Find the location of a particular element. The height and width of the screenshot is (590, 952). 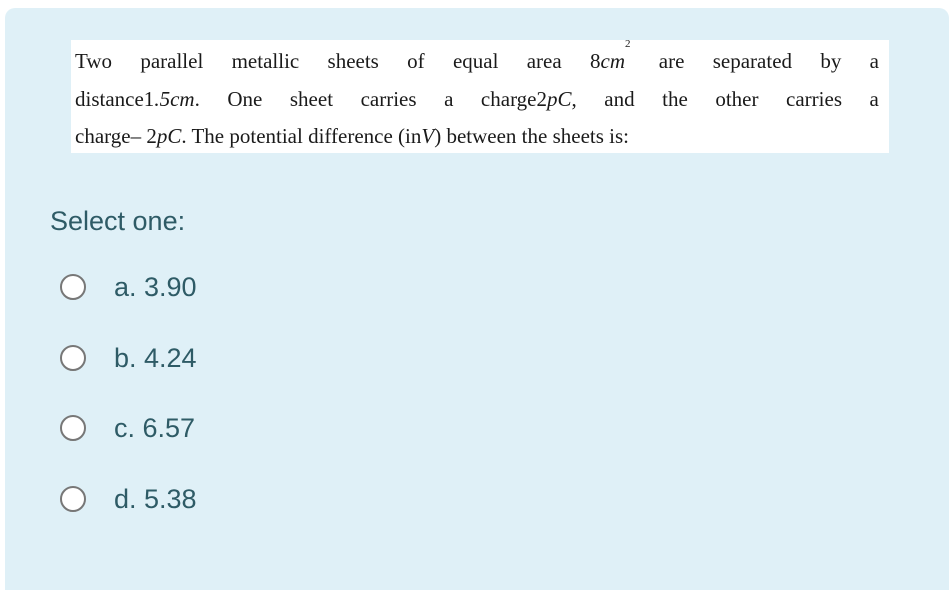

option-label: c. 6.57 is located at coordinates (154, 428).